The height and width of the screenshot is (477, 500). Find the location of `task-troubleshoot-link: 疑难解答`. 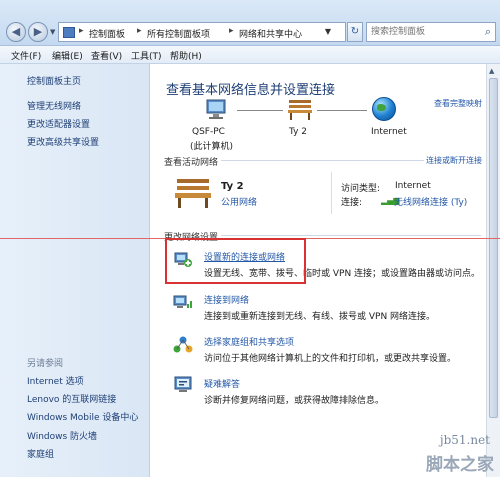

task-troubleshoot-link: 疑难解答 is located at coordinates (222, 383).